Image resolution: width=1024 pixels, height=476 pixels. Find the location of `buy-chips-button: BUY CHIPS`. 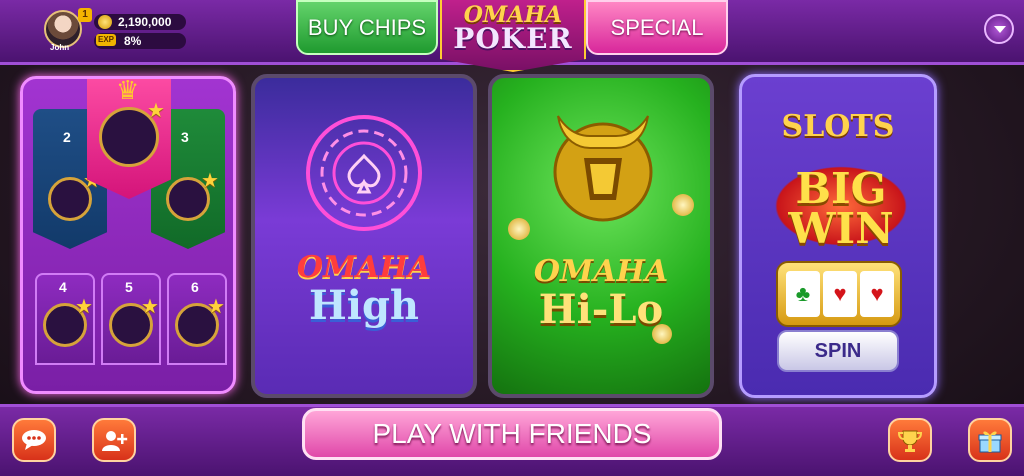

buy-chips-button: BUY CHIPS is located at coordinates (367, 27).